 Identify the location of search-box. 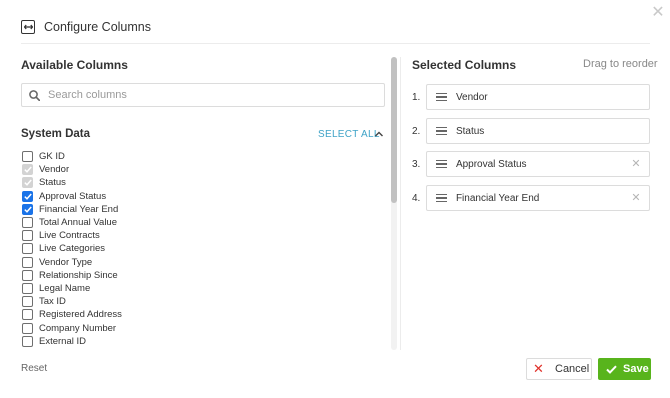
(203, 95).